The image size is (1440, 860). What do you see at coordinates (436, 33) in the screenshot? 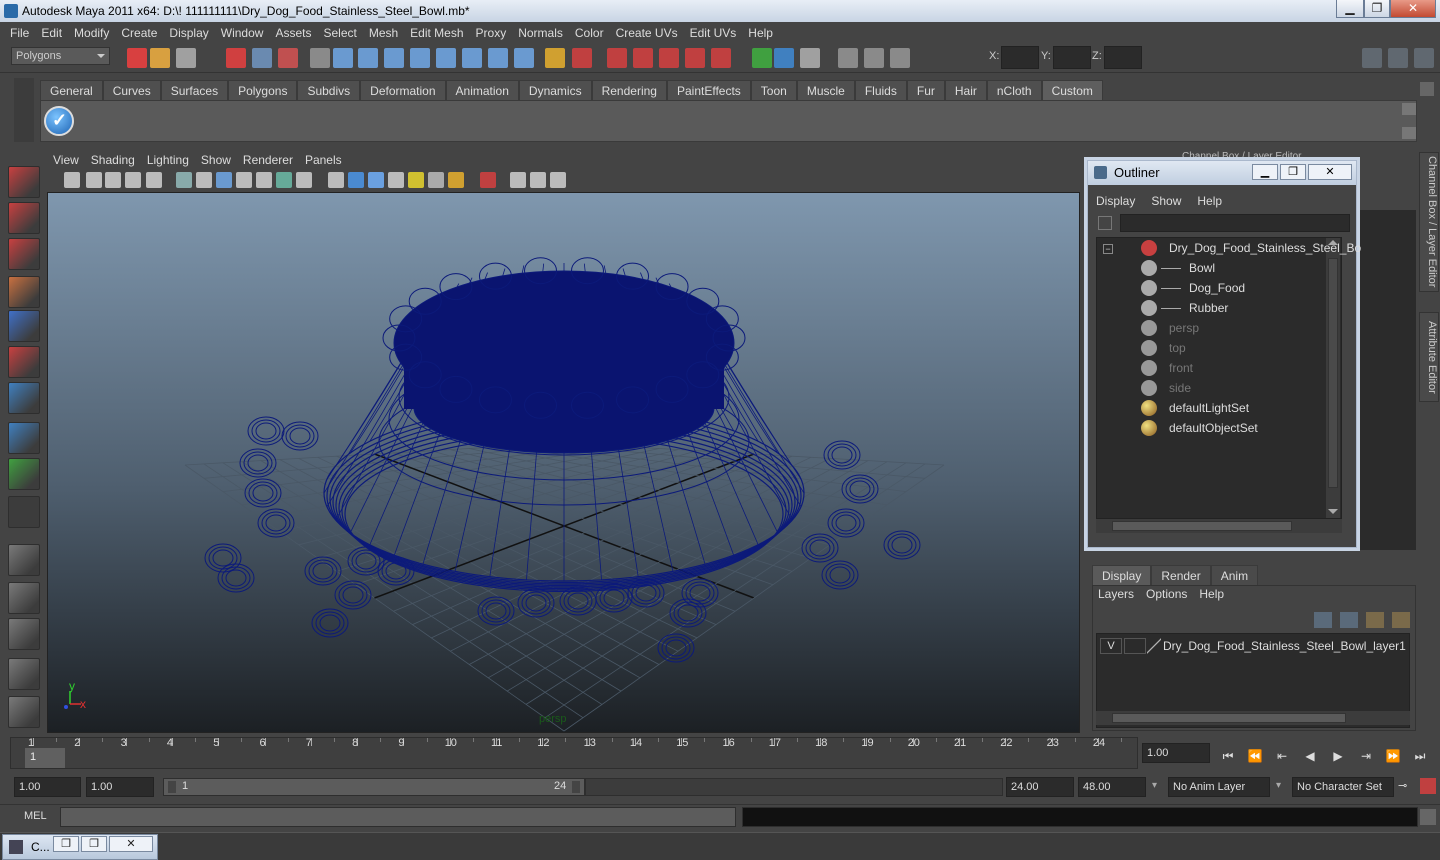
I see `menu-edit-mesh: Edit Mesh` at bounding box center [436, 33].